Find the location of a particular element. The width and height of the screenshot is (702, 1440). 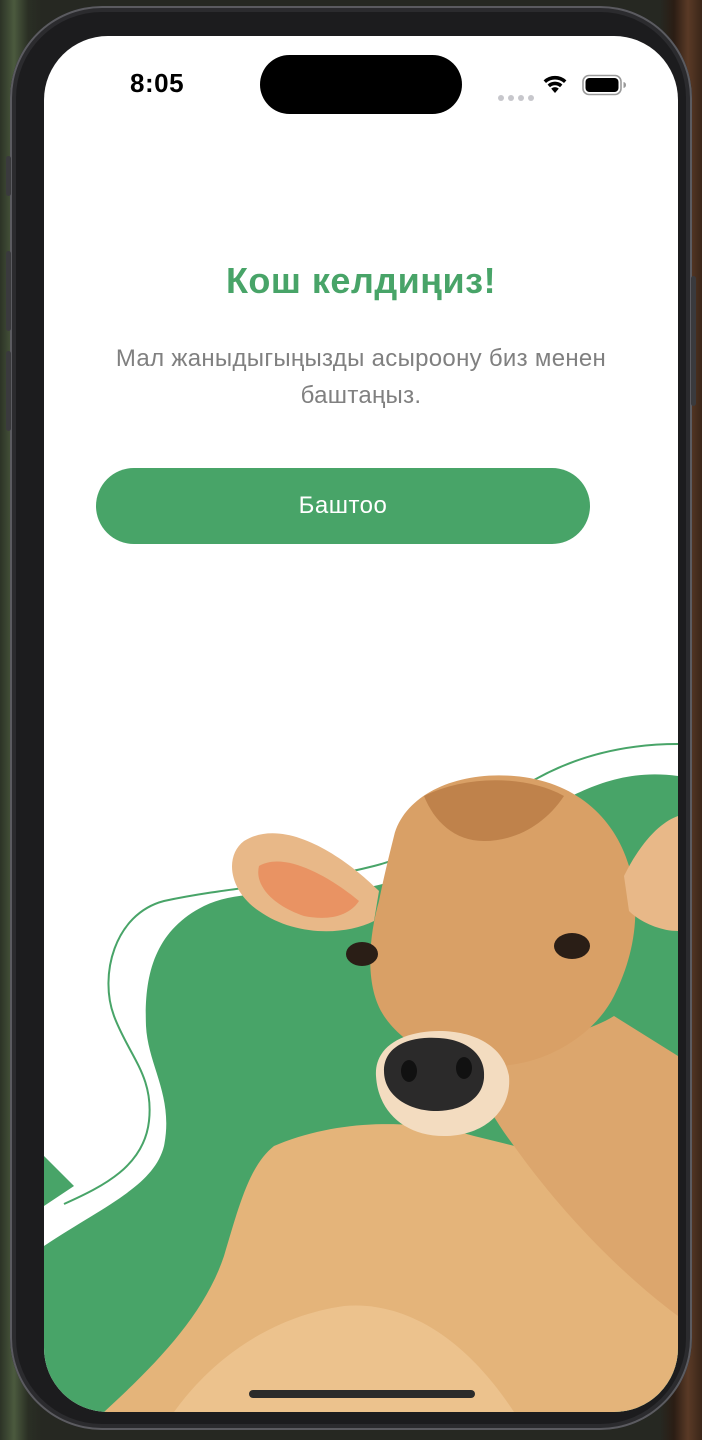

welcome-title: Кош келдиңиз! is located at coordinates (361, 280).